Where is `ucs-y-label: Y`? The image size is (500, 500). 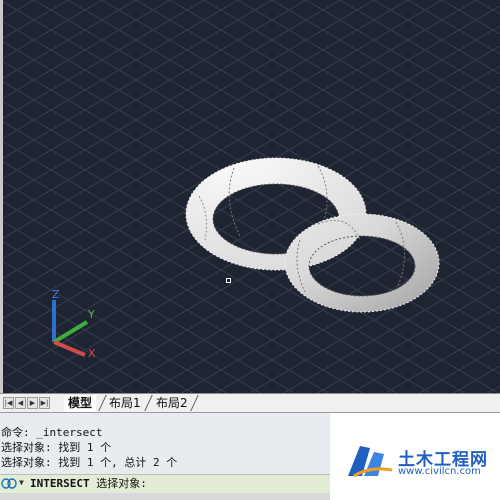 ucs-y-label: Y is located at coordinates (91, 314).